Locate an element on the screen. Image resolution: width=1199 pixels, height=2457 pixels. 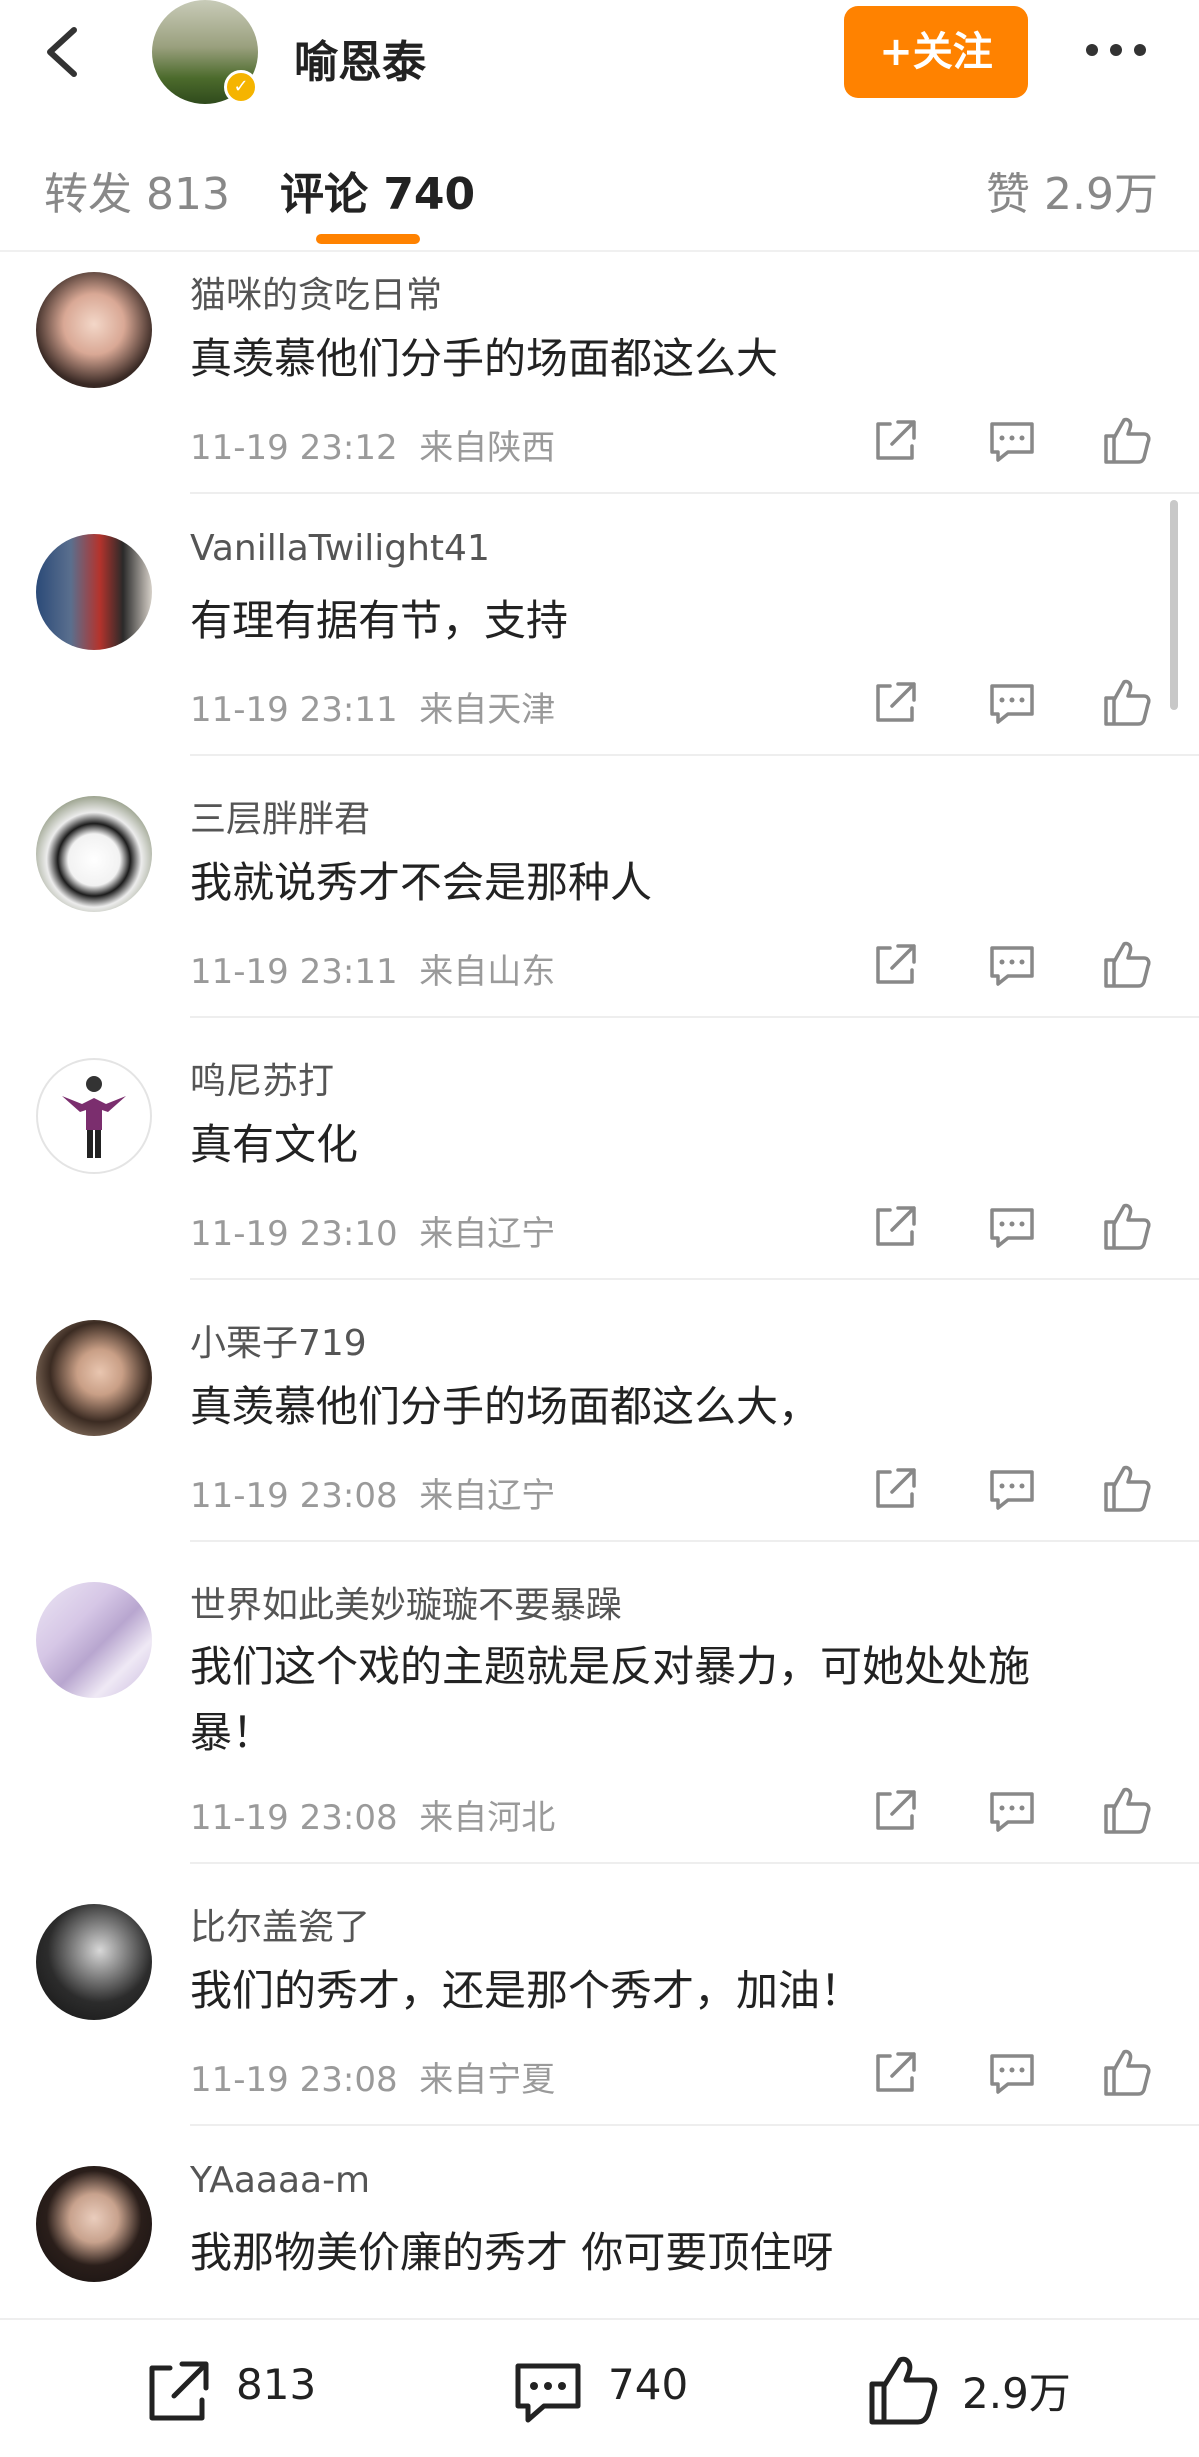
comment-meta: 11-19 23:12 来自陕西 is located at coordinates (372, 444).